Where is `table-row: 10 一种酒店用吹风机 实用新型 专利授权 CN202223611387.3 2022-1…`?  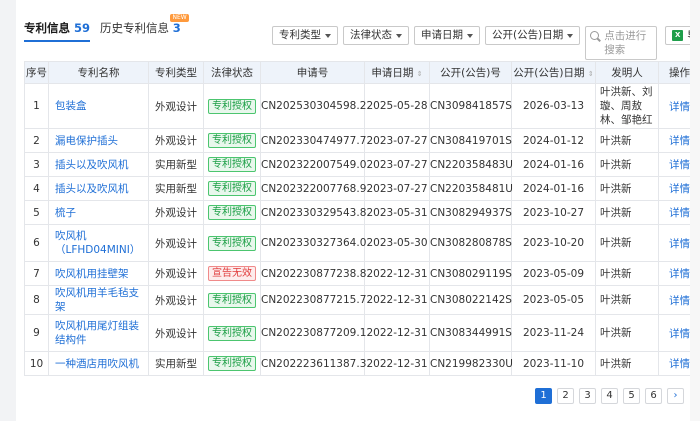
table-row: 10 一种酒店用吹风机 实用新型 专利授权 CN202223611387.3 2022-1… is located at coordinates (362, 363).